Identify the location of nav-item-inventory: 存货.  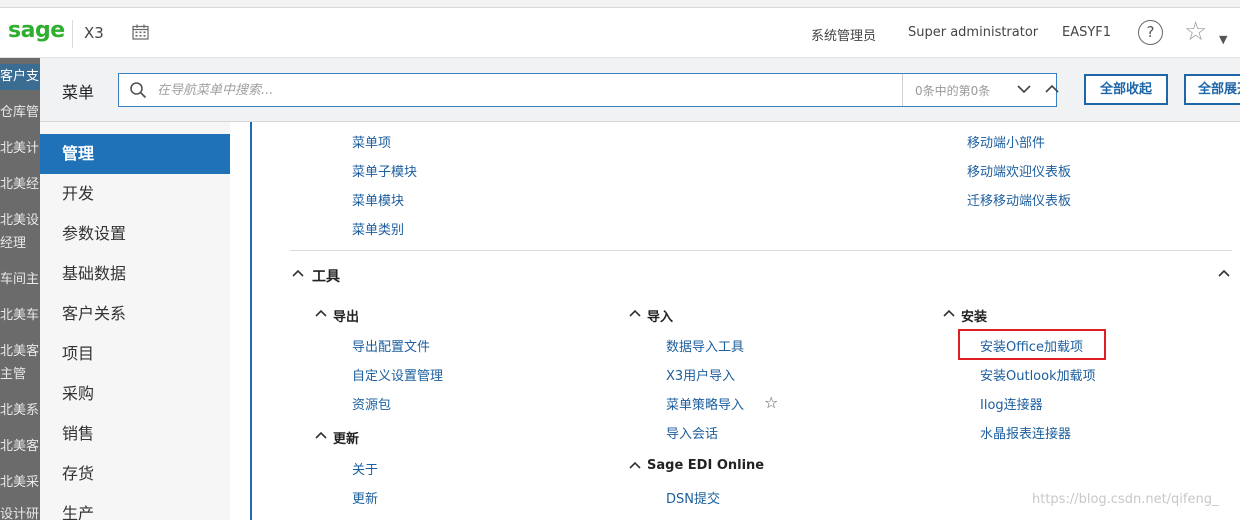
(135, 474).